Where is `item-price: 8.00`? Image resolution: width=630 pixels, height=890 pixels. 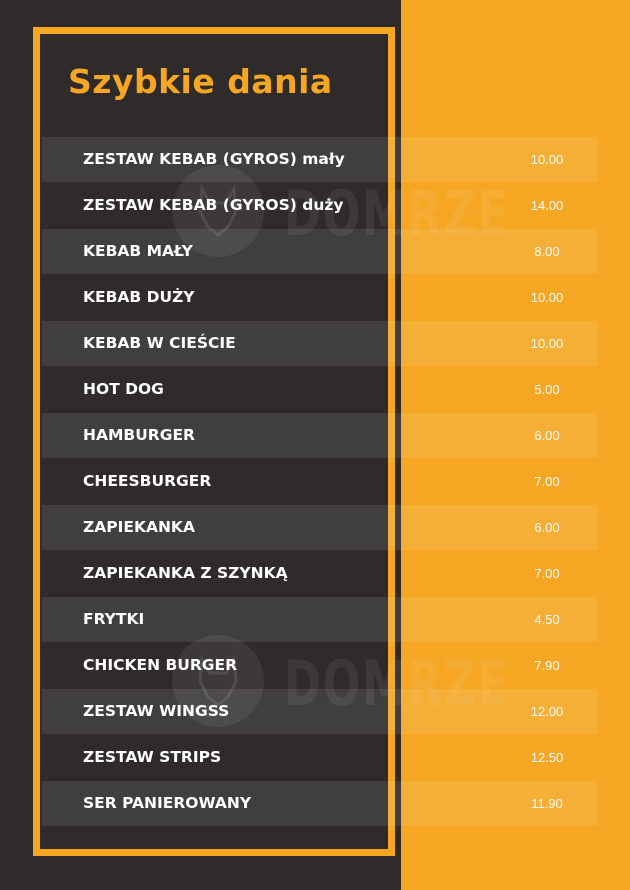
item-price: 8.00 is located at coordinates (547, 251).